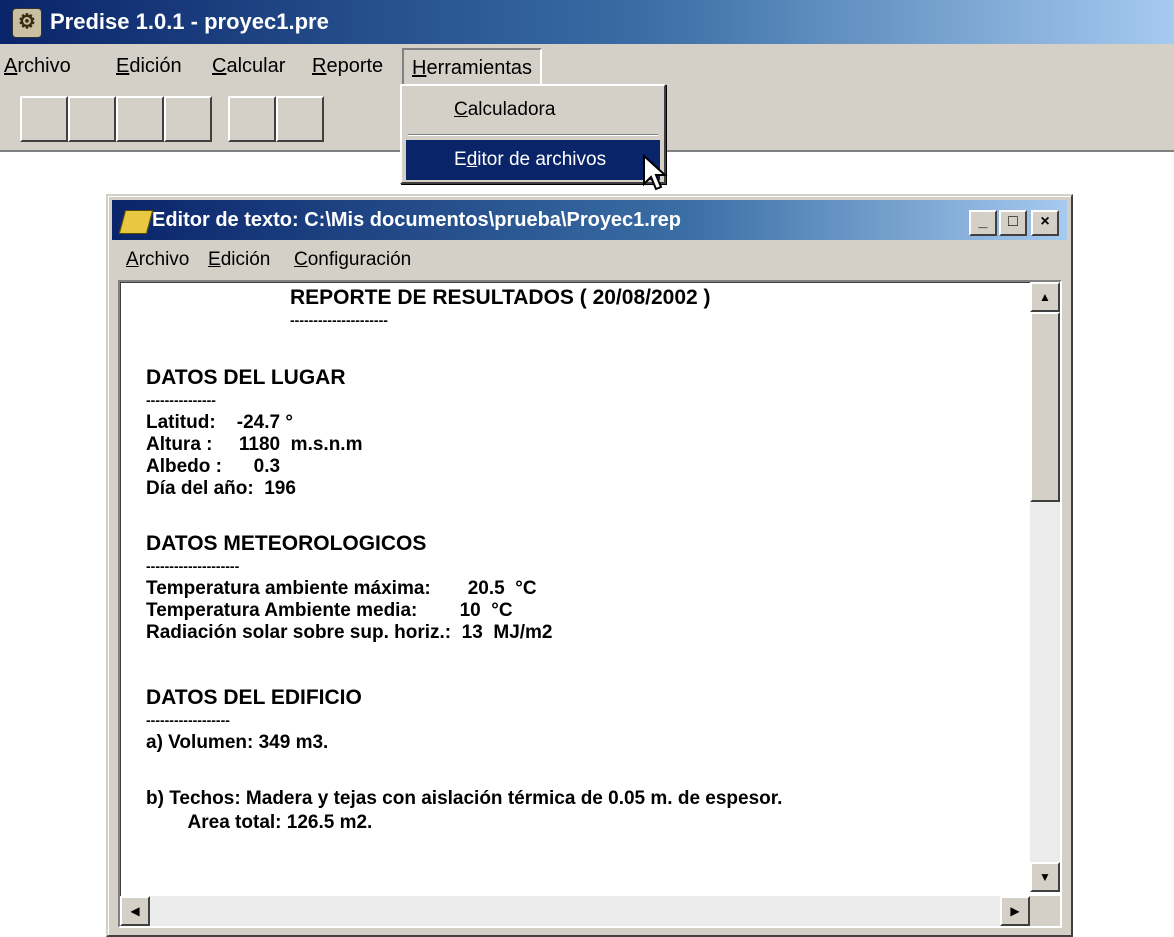  What do you see at coordinates (1013, 223) in the screenshot?
I see `maximize-button: □` at bounding box center [1013, 223].